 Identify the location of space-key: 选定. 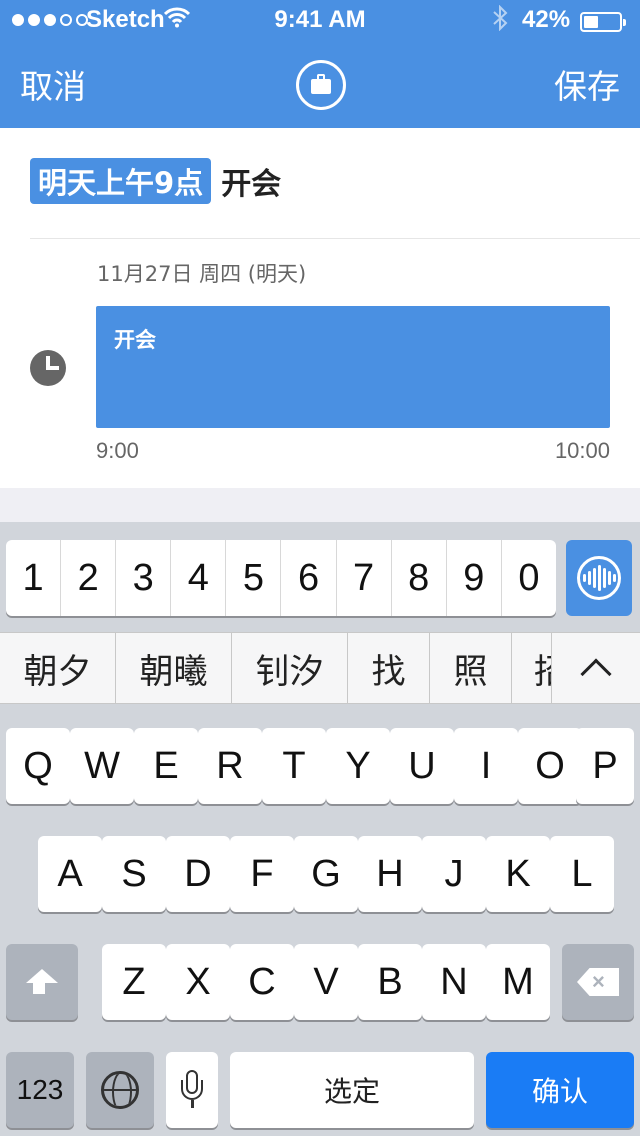
(352, 1090).